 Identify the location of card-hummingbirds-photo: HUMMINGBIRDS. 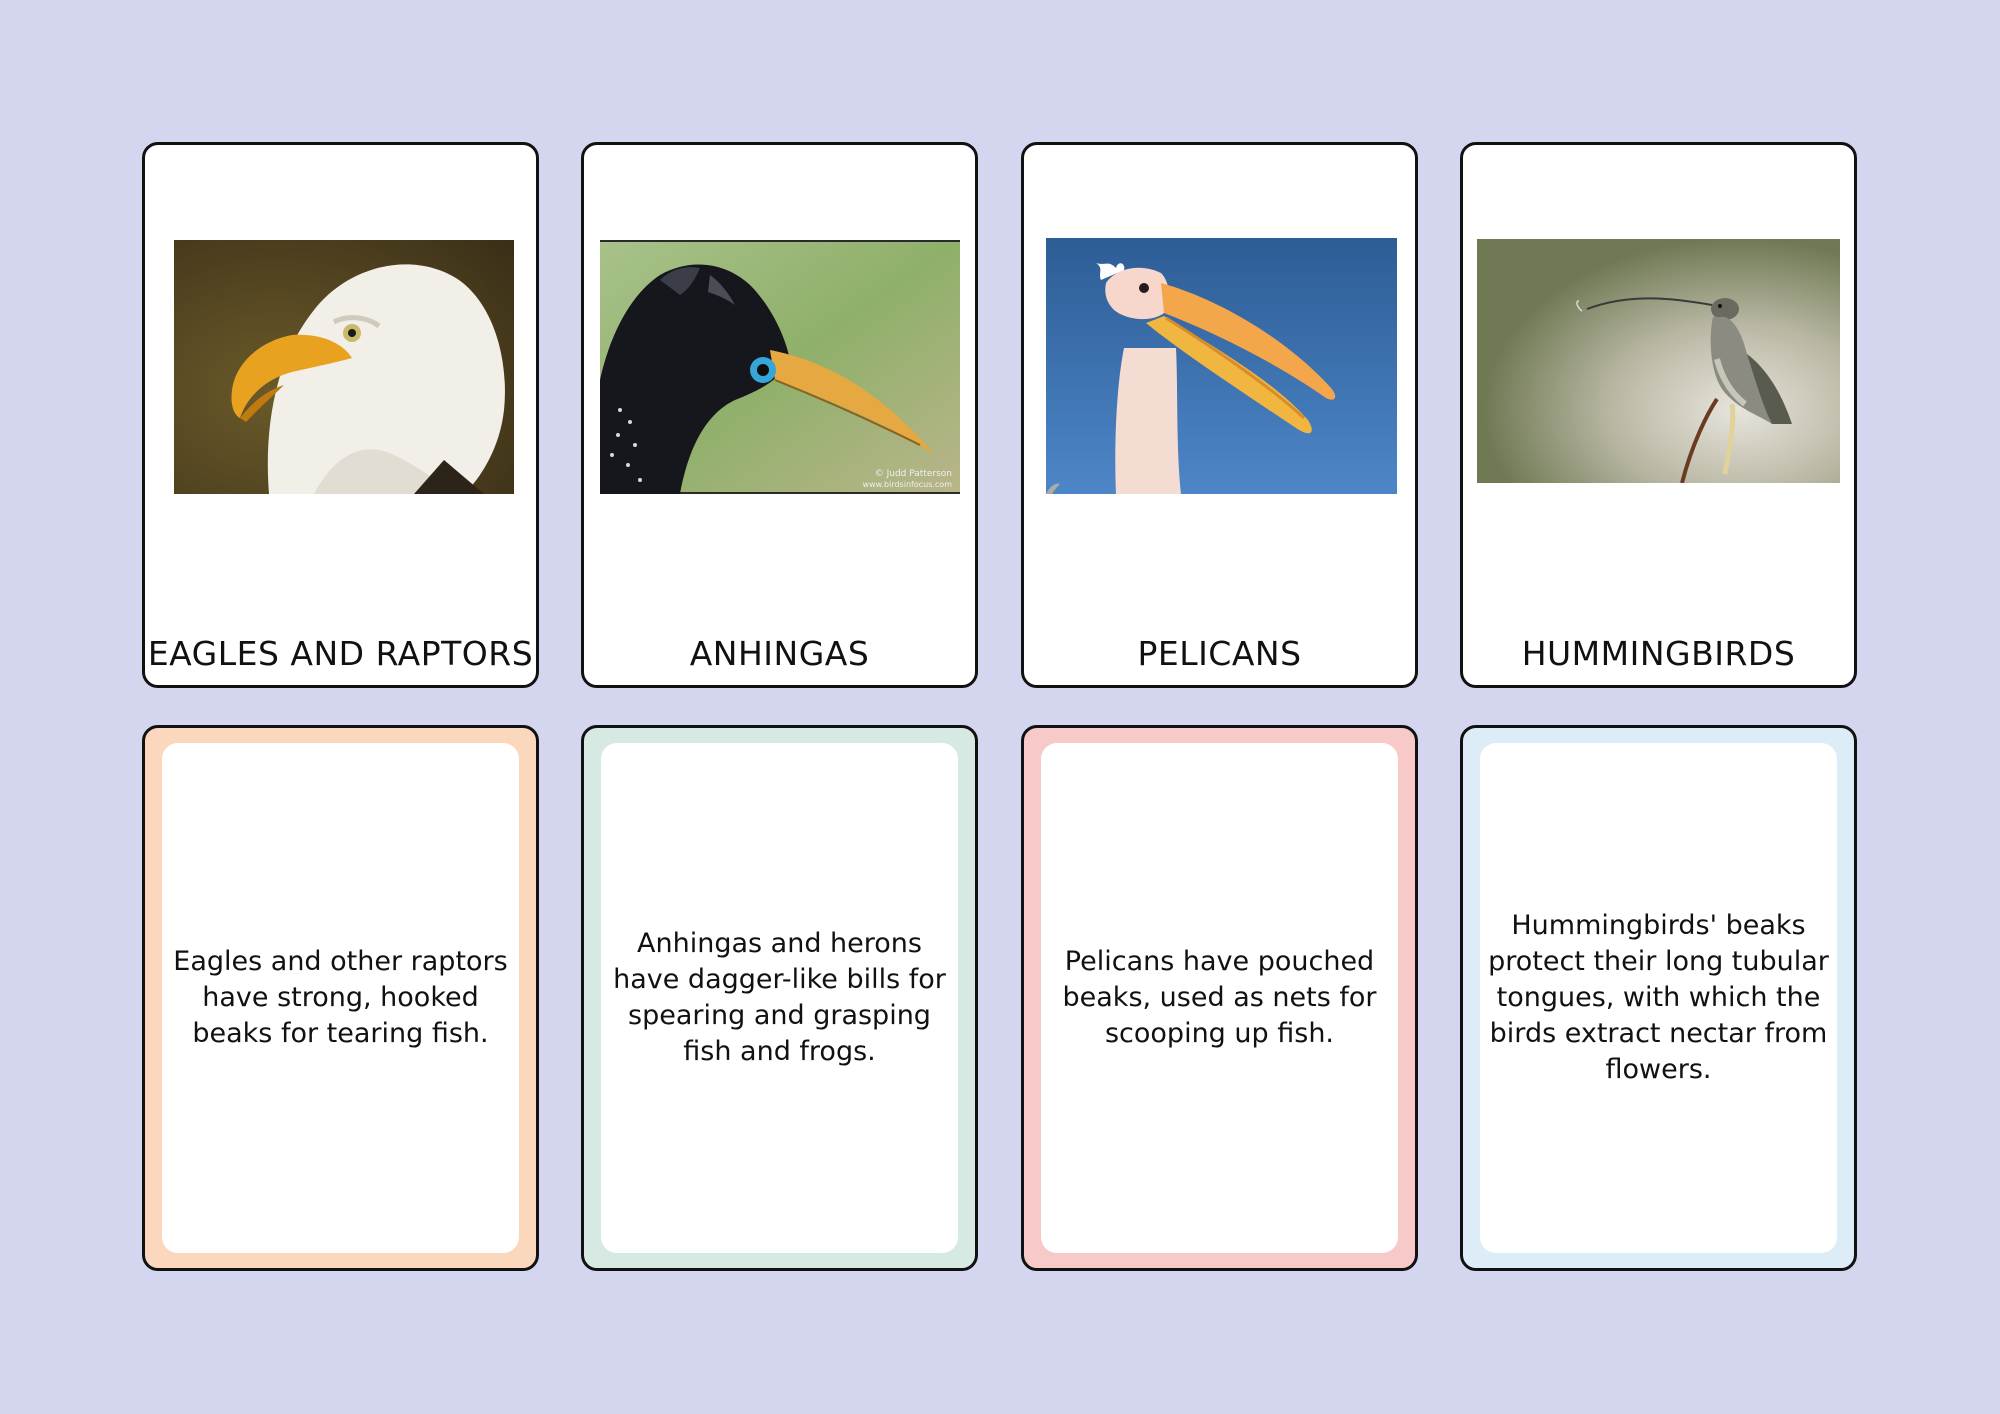
(1658, 415).